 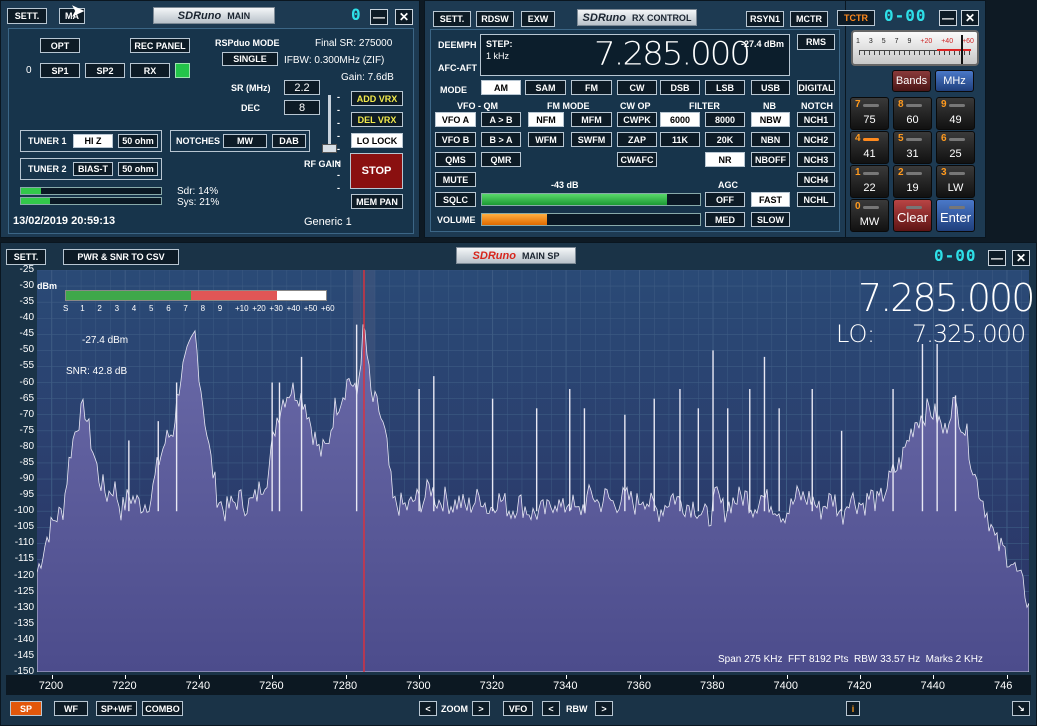 I want to click on agc-slow-button: SLOW, so click(x=770, y=219).